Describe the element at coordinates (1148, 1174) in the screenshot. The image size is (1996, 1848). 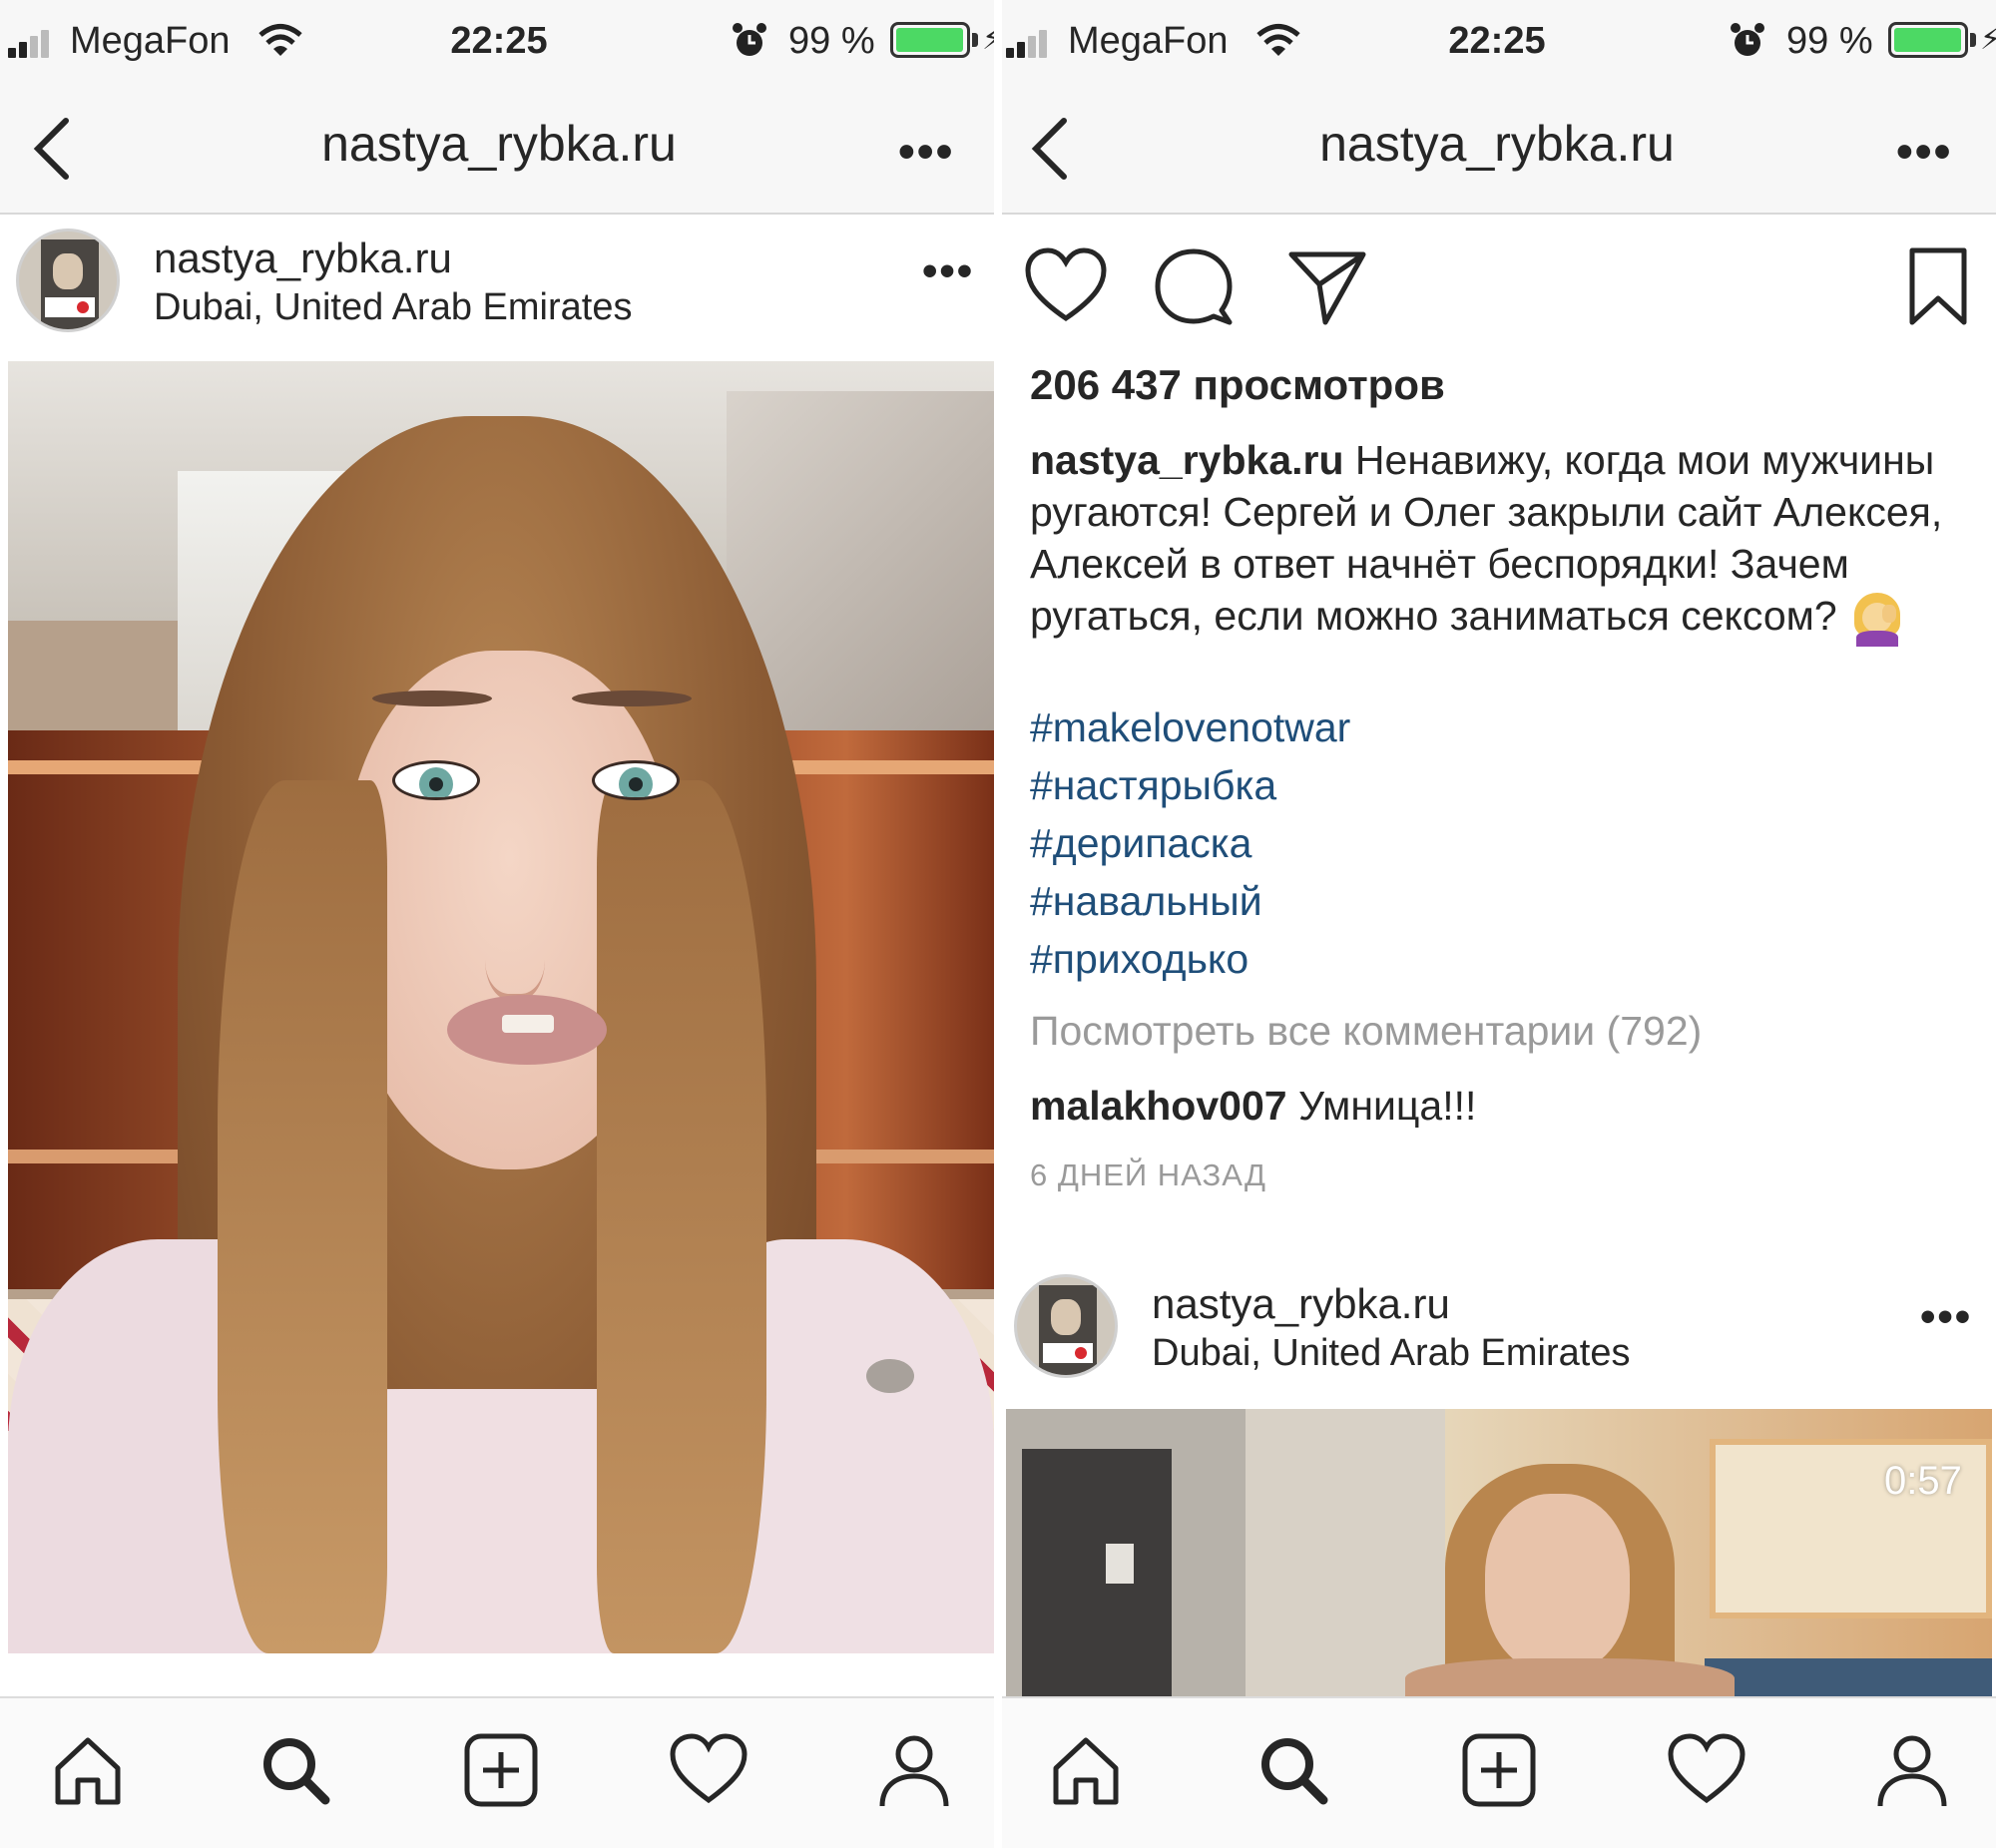
I see `post-timestamp: 6 ДНЕЙ НАЗАД` at that location.